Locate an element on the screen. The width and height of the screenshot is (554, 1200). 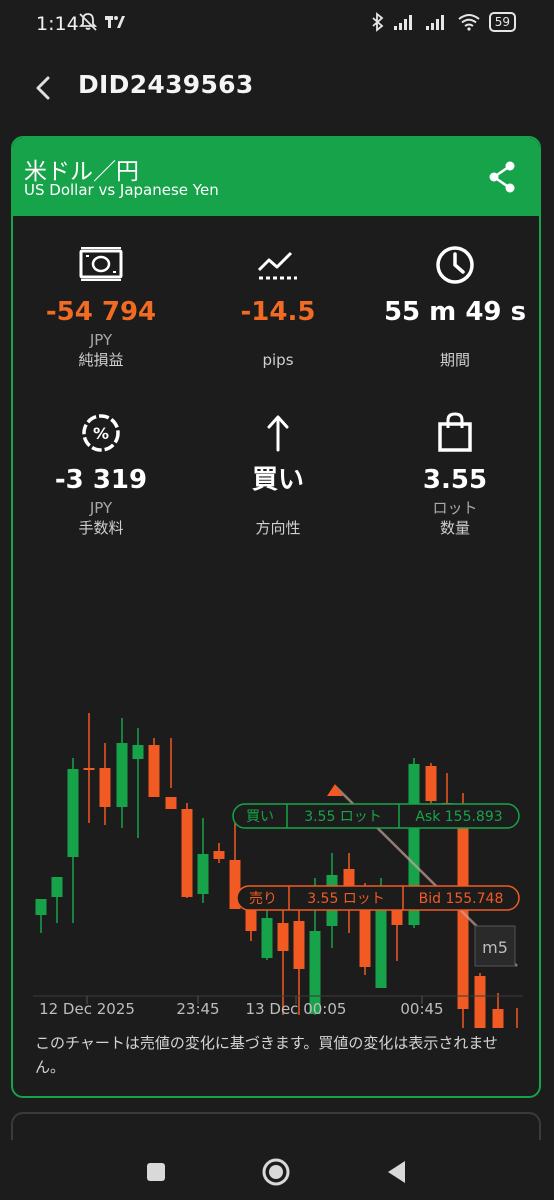
shopping-bag-icon is located at coordinates (455, 432).